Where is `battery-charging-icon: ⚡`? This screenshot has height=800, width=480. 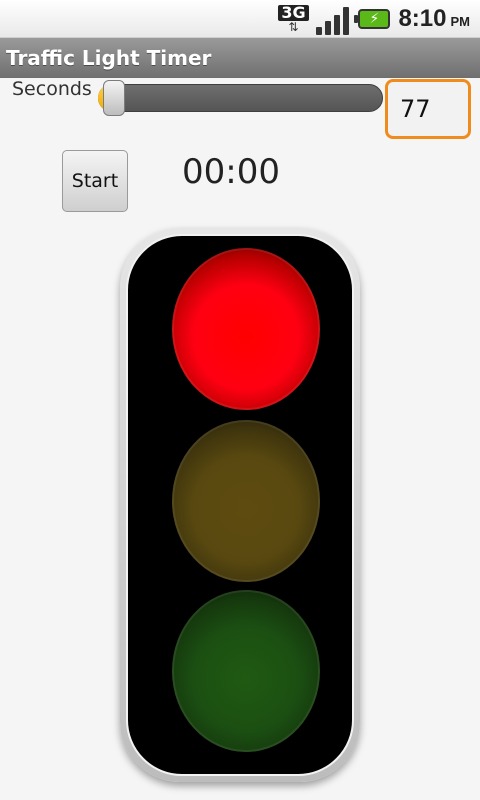
battery-charging-icon: ⚡ is located at coordinates (372, 19).